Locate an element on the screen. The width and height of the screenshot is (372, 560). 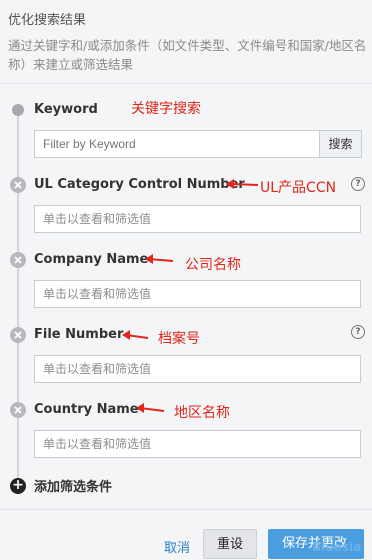
panel-description: 通过关键字和/或添加条件（如文件类型、文件编号和国家/地区名称）来建立或筛选结果 is located at coordinates (187, 55).